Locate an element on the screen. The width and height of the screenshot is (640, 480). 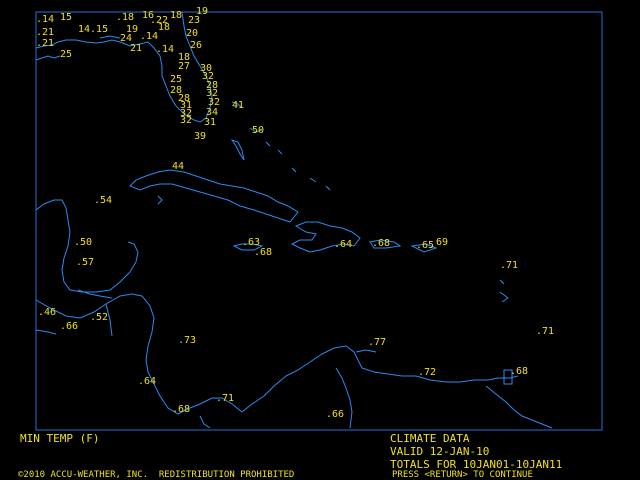
temperature-label: 21 is located at coordinates (136, 48).